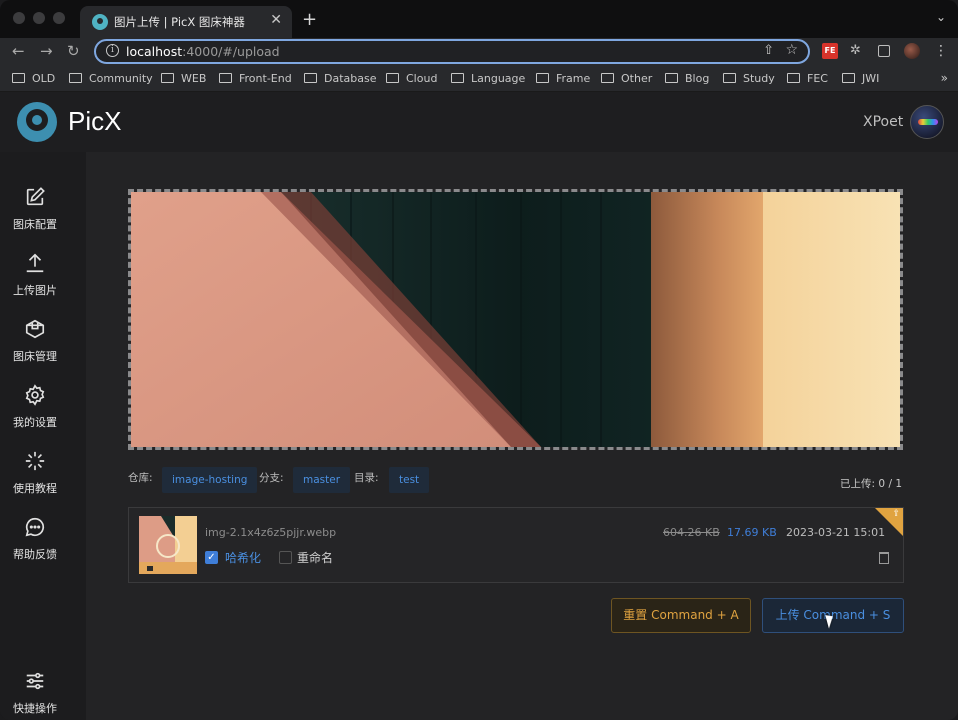  What do you see at coordinates (836, 532) in the screenshot?
I see `file-date: 2023-03-21 15:01` at bounding box center [836, 532].